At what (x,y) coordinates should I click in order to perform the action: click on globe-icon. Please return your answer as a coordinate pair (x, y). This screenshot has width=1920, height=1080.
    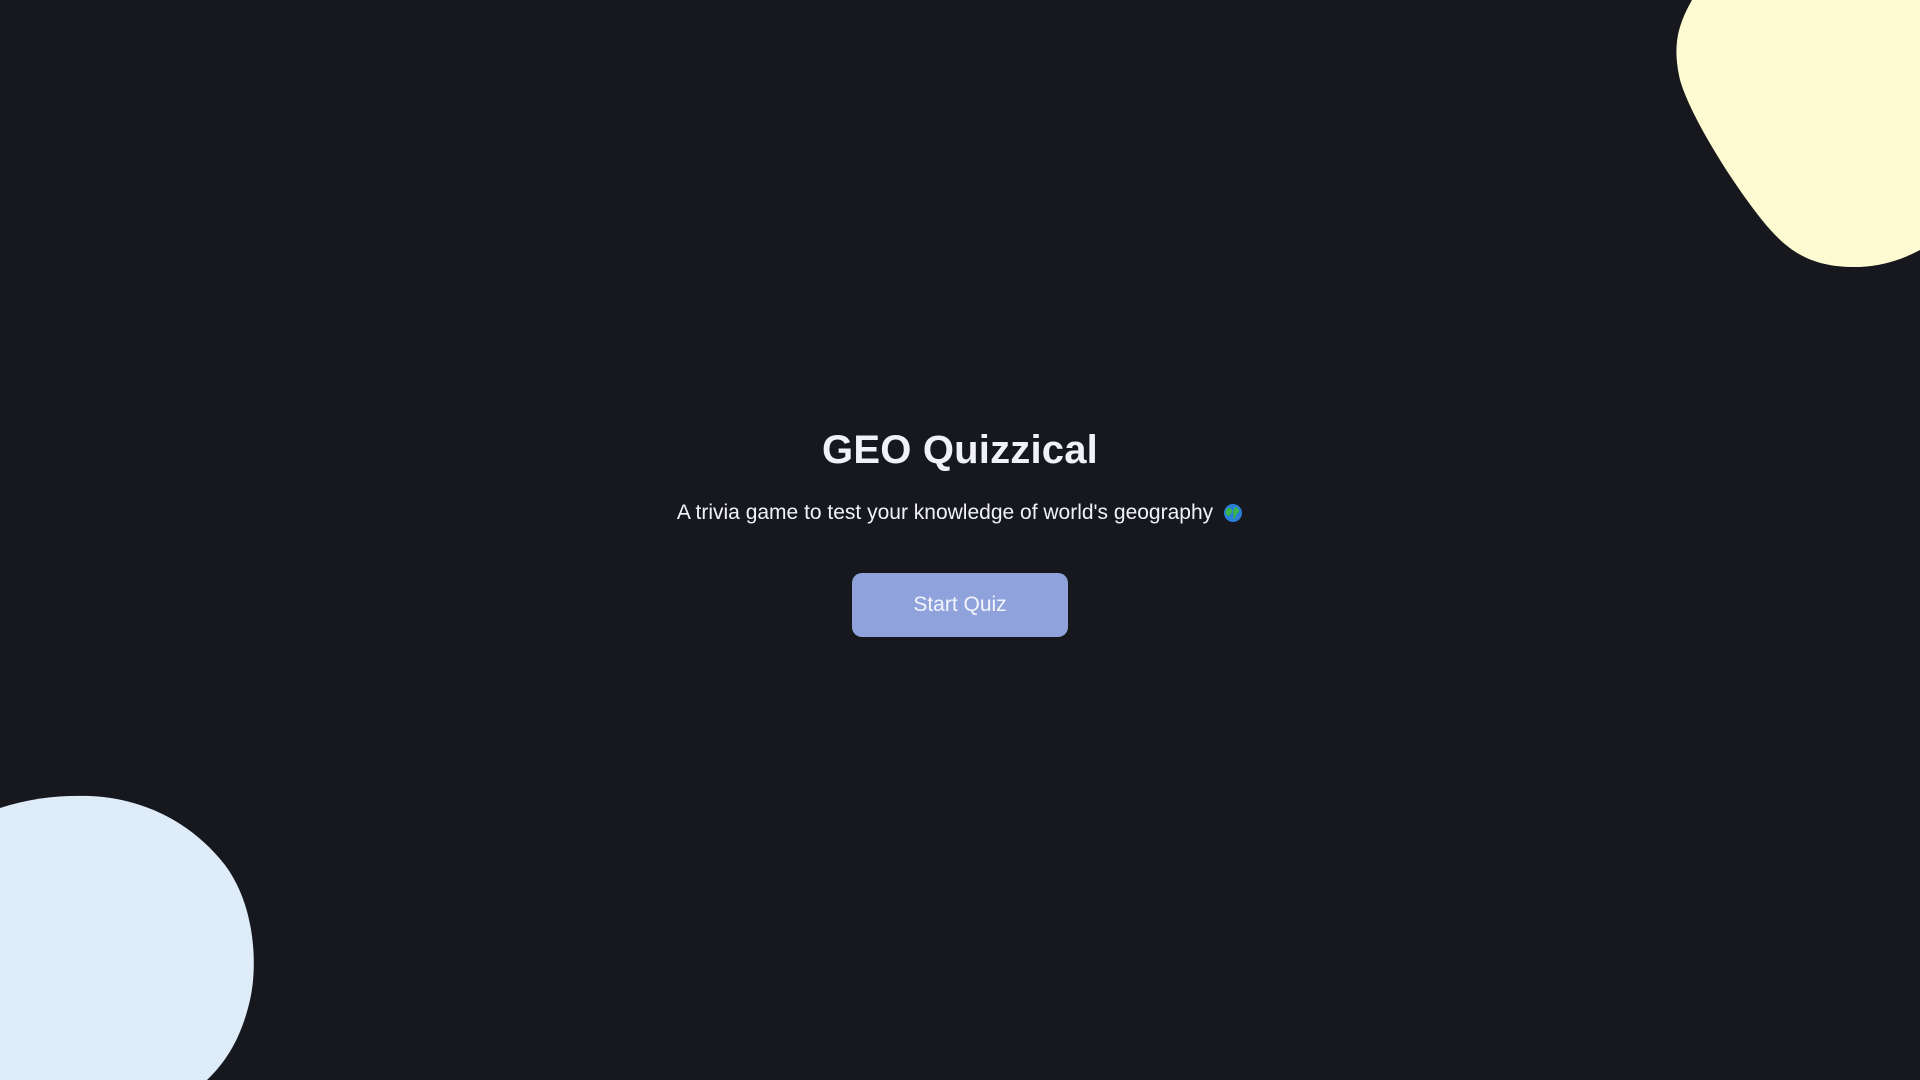
    Looking at the image, I should click on (1233, 512).